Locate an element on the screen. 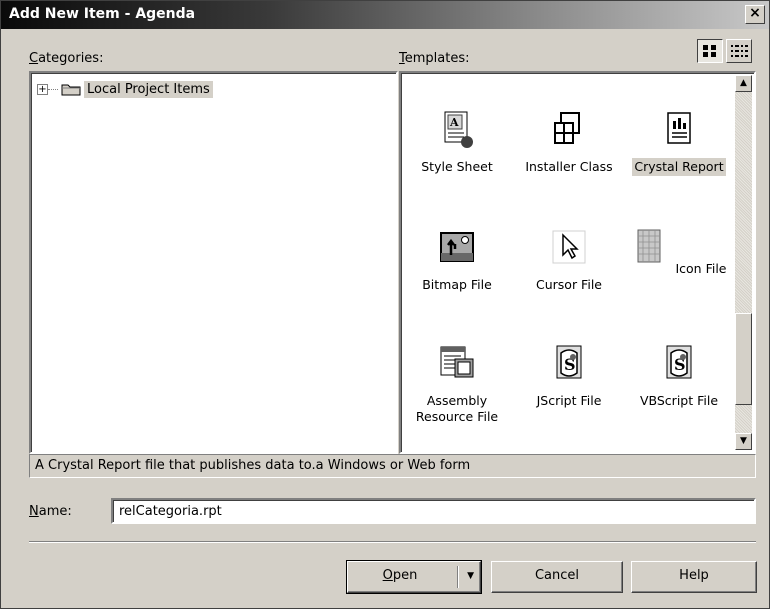 This screenshot has width=770, height=609. template-assembly-resource-file: Assembly Resource File is located at coordinates (457, 384).